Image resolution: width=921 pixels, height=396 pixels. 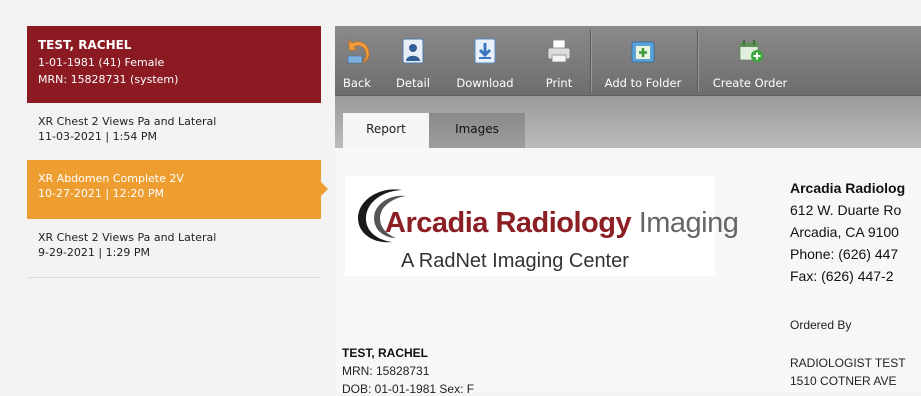 What do you see at coordinates (358, 51) in the screenshot?
I see `back-arrow-icon` at bounding box center [358, 51].